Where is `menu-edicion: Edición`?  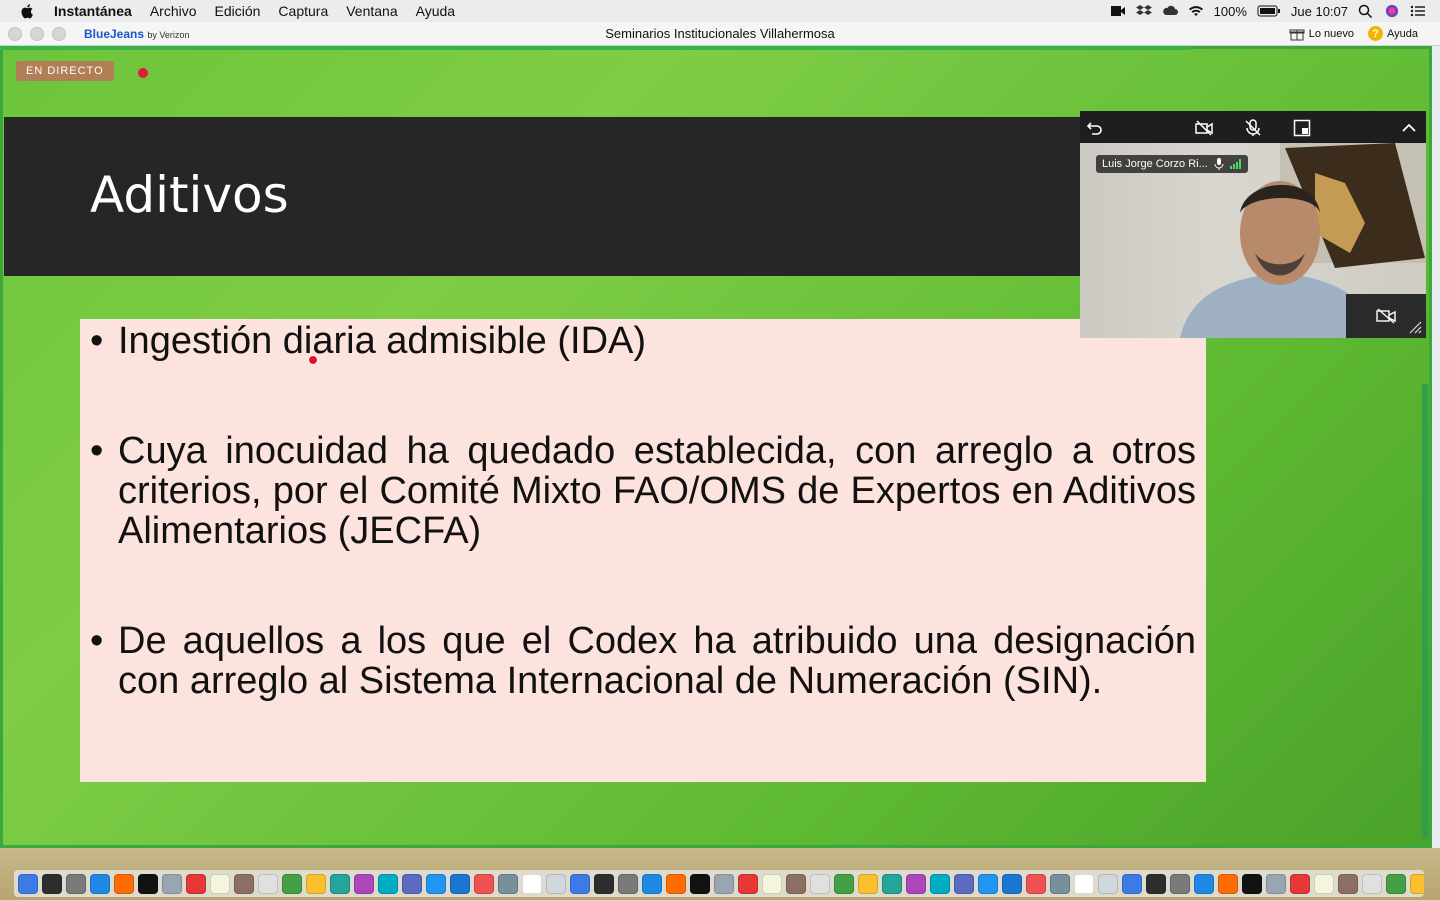 menu-edicion: Edición is located at coordinates (238, 11).